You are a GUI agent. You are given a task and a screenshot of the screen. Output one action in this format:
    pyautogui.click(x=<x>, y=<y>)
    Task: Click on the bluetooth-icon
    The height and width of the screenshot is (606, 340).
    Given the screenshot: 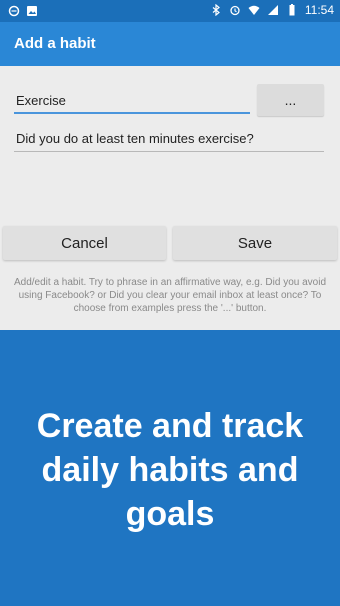 What is the action you would take?
    pyautogui.click(x=216, y=10)
    